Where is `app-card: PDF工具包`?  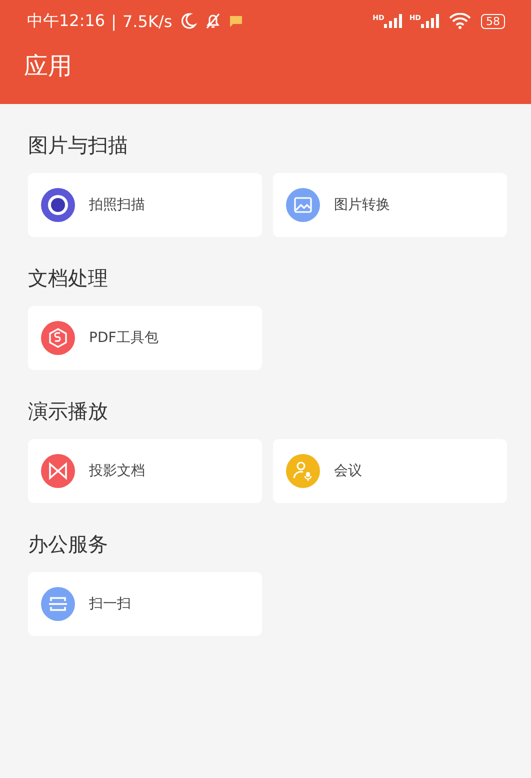 app-card: PDF工具包 is located at coordinates (145, 338).